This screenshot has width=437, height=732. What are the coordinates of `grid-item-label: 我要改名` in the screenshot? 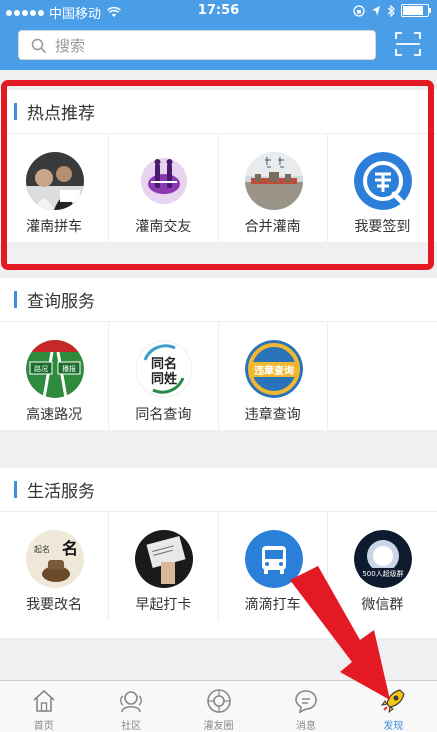 It's located at (54, 605).